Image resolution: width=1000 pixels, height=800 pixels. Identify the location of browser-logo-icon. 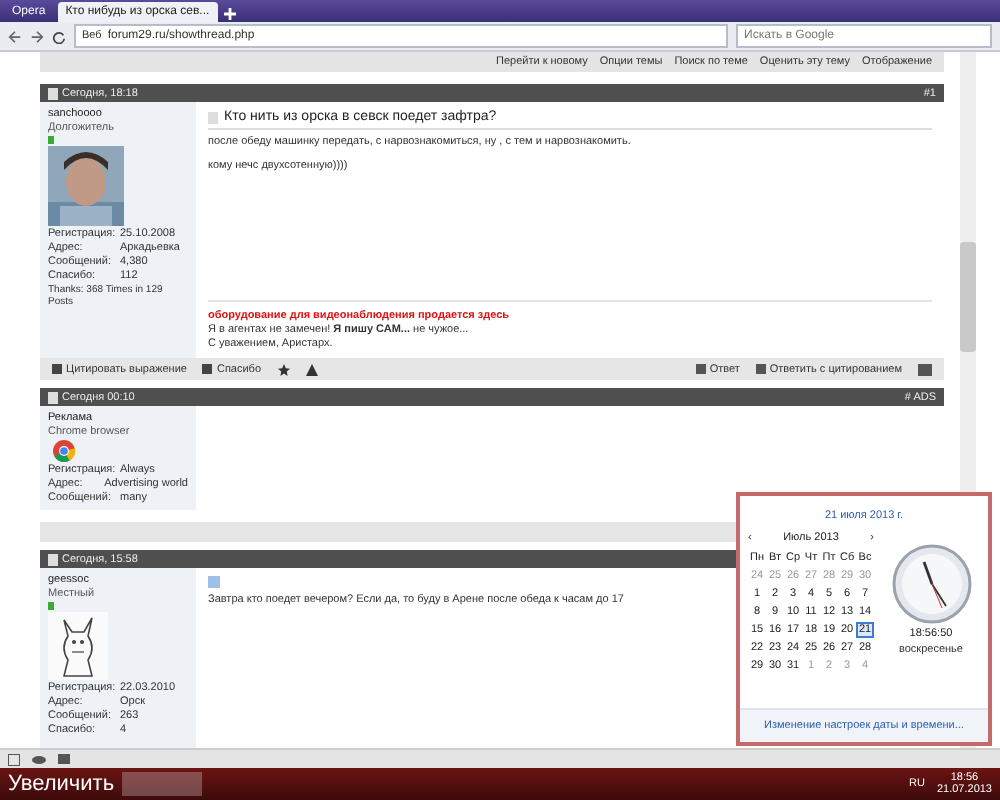
(64, 451).